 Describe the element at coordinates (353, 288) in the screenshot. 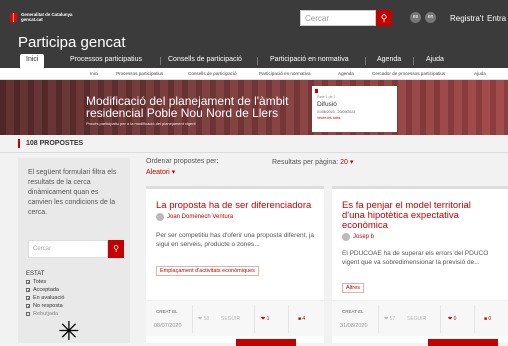

I see `proposal-tag: Altres` at that location.